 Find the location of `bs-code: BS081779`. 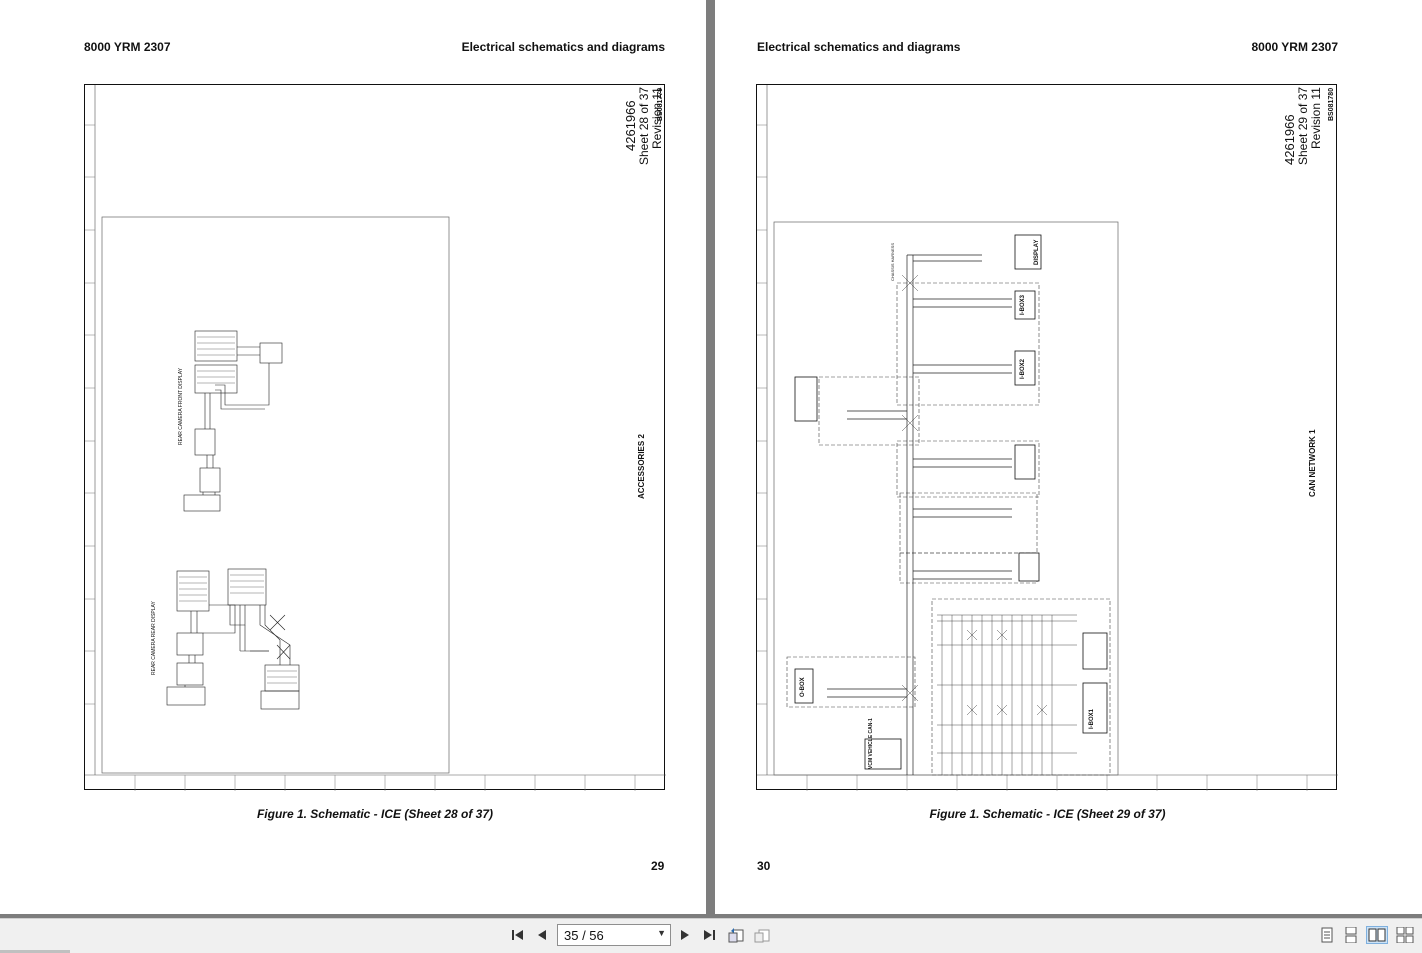

bs-code: BS081779 is located at coordinates (660, 104).